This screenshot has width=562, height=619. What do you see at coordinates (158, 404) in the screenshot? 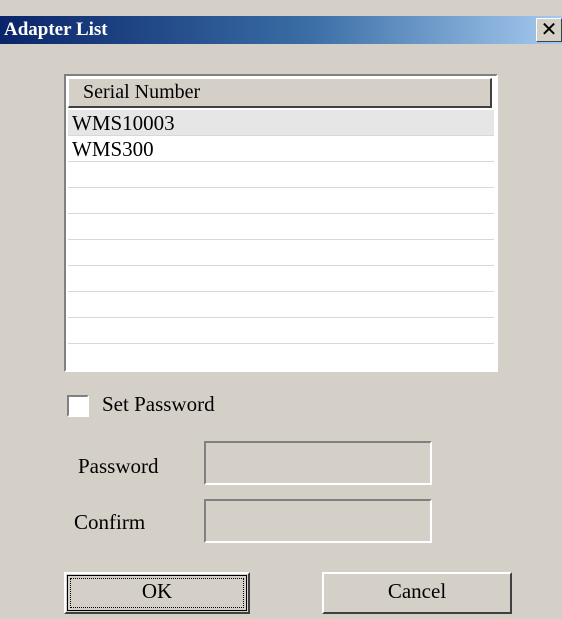
I see `set-password-label: Set Password` at bounding box center [158, 404].